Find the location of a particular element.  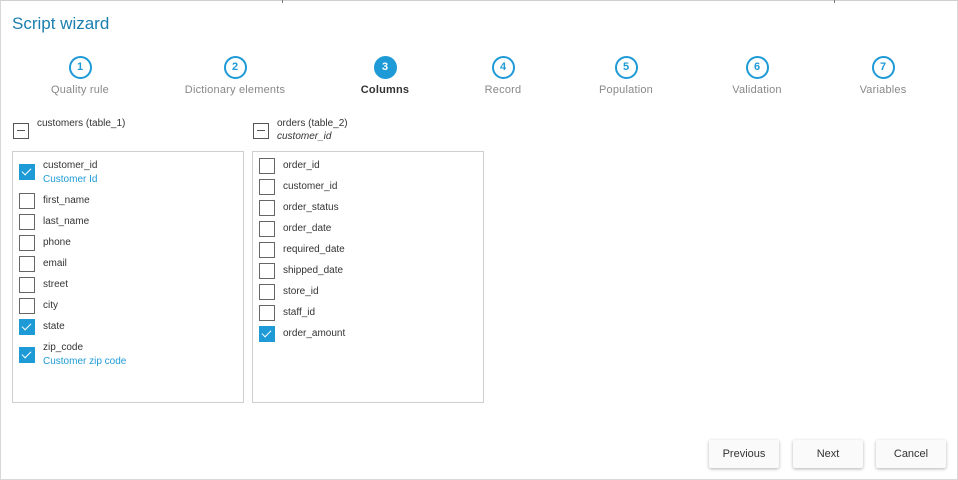

column-name: staff_id is located at coordinates (299, 312).